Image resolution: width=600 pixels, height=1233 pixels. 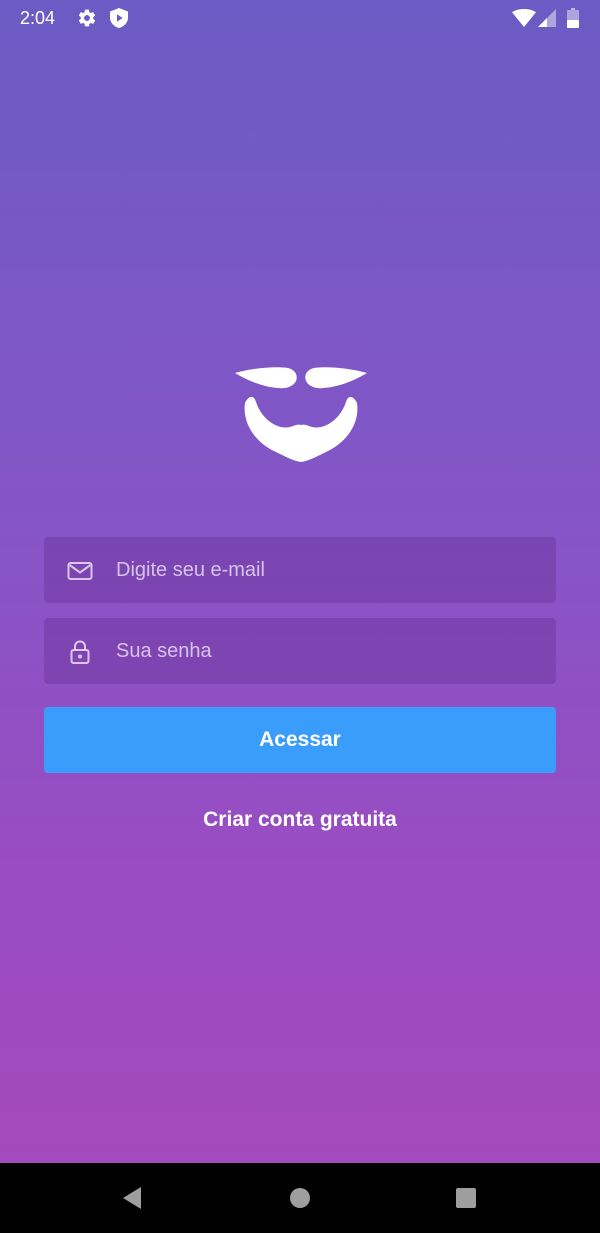 I want to click on lock-icon, so click(x=80, y=652).